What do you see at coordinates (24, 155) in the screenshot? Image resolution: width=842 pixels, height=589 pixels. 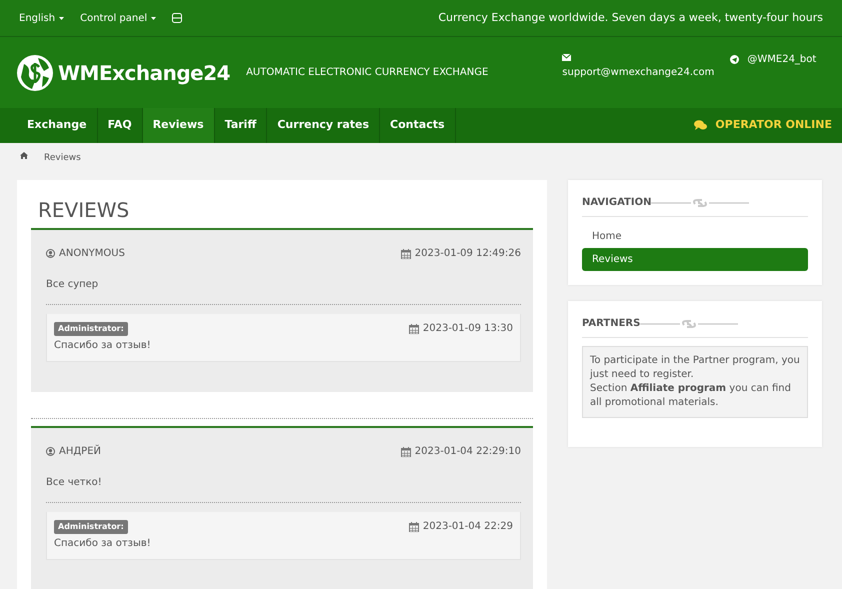 I see `home-icon` at bounding box center [24, 155].